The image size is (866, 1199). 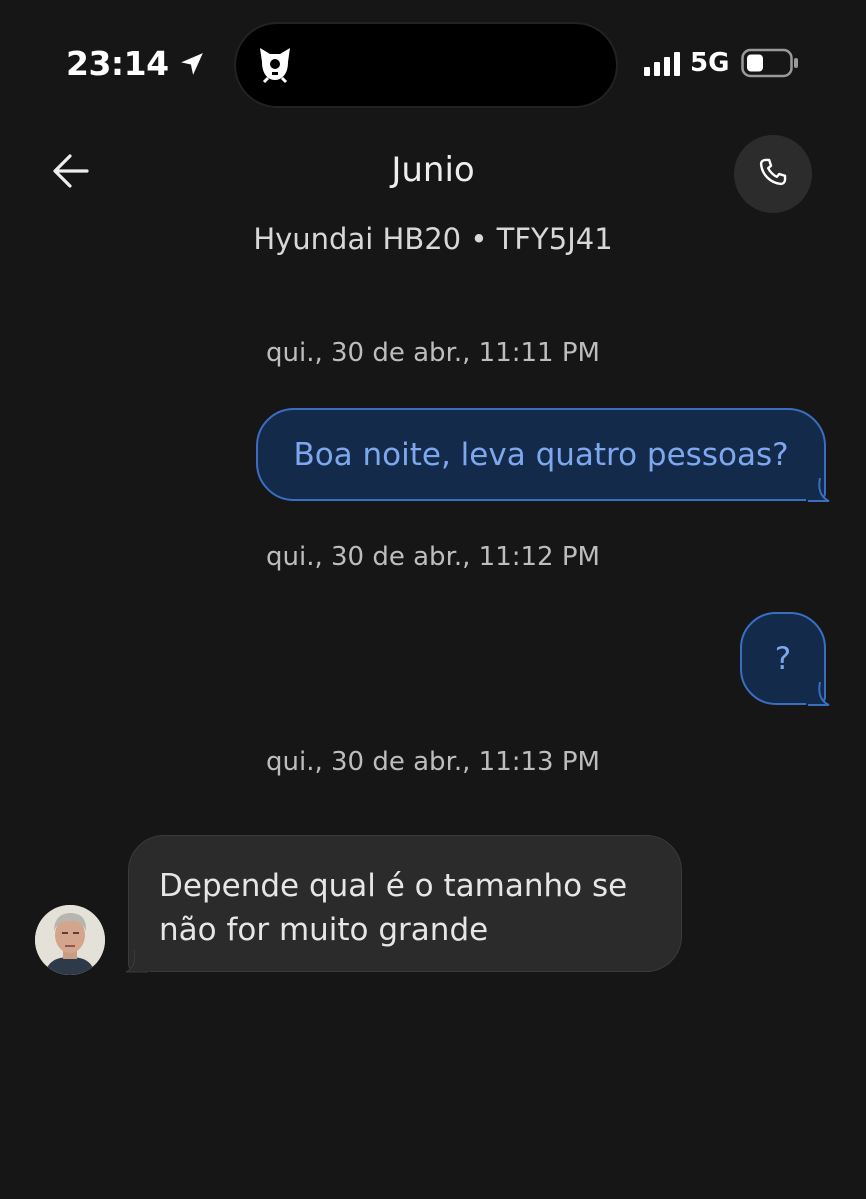 I want to click on dynamic-island, so click(x=426, y=65).